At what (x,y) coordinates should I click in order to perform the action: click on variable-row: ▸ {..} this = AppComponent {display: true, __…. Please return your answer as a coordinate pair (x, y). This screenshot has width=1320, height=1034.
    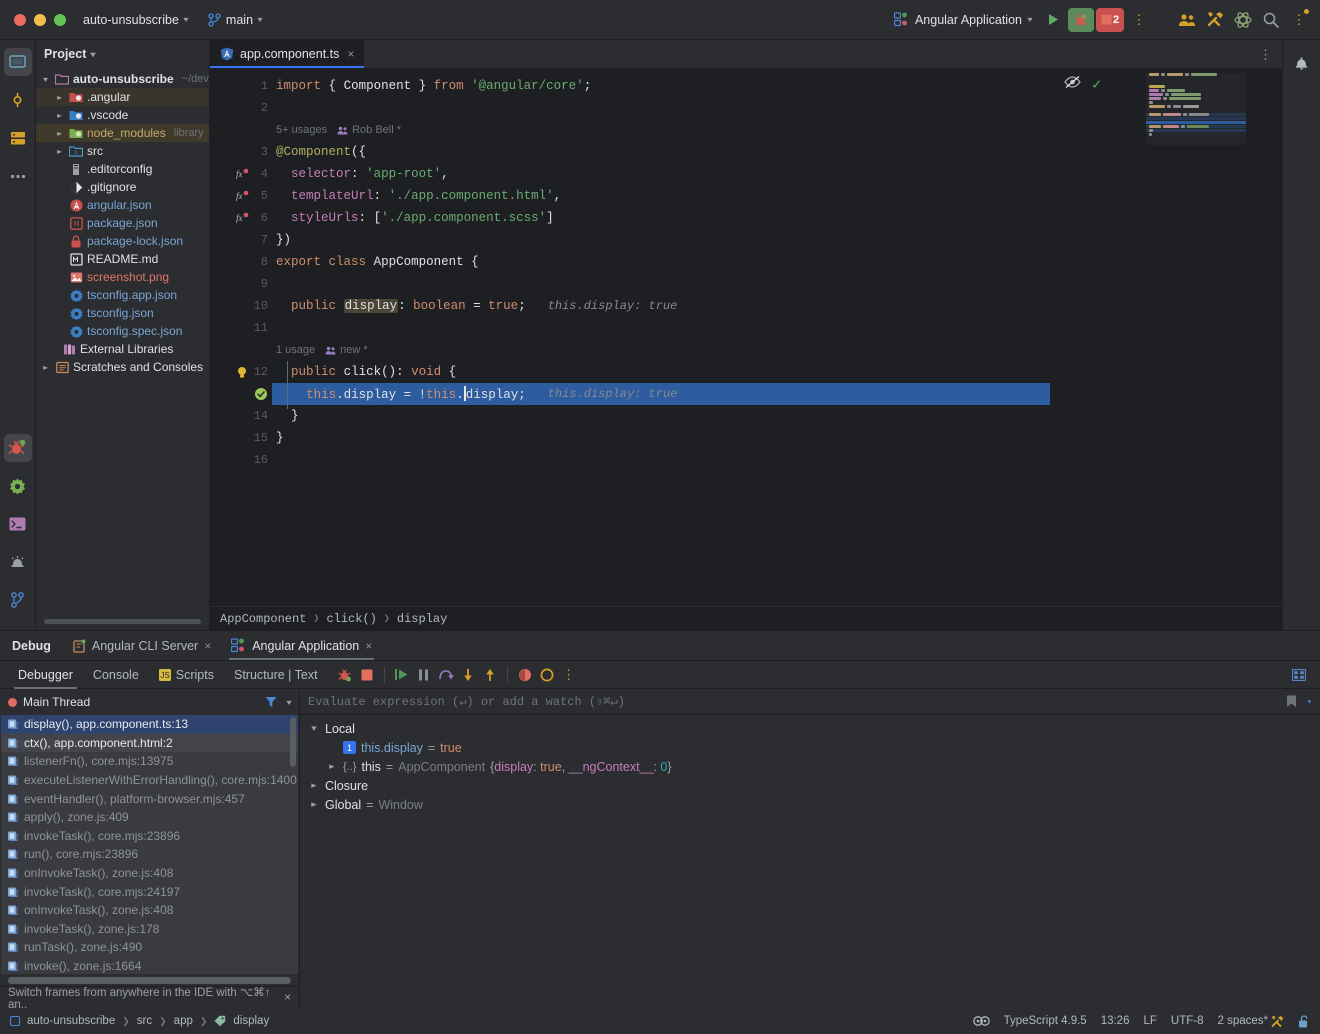
    Looking at the image, I should click on (810, 766).